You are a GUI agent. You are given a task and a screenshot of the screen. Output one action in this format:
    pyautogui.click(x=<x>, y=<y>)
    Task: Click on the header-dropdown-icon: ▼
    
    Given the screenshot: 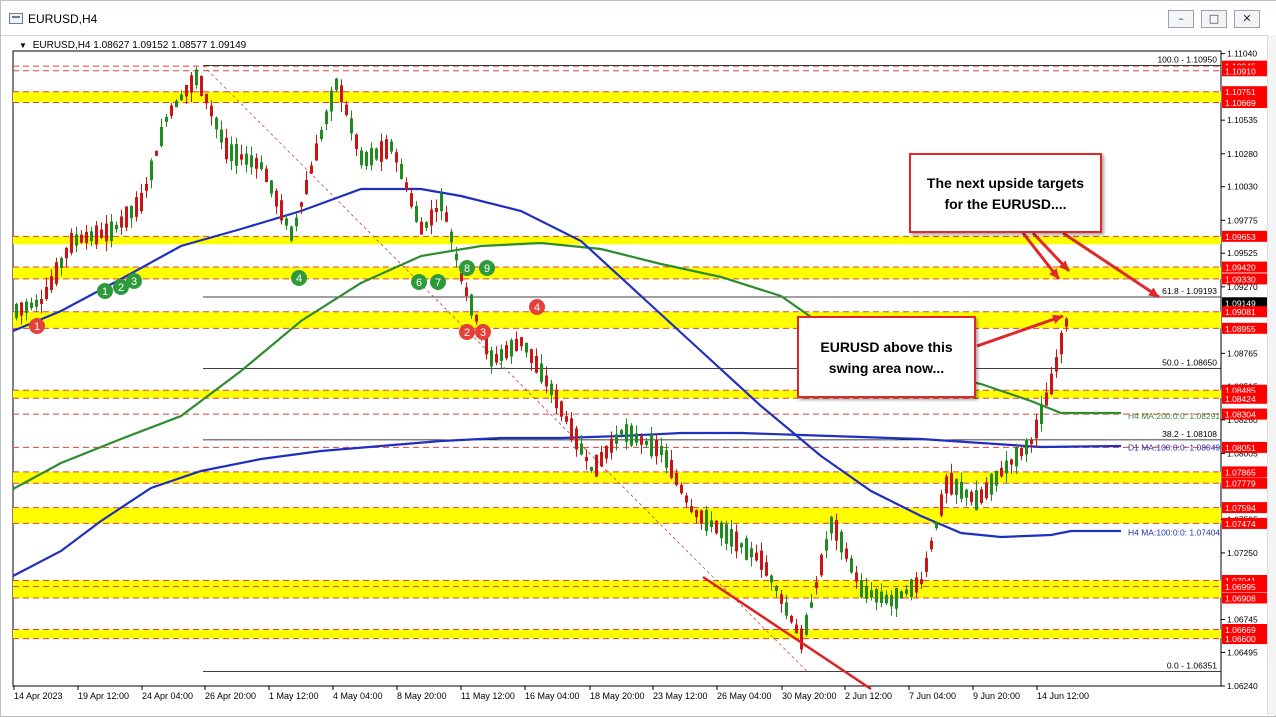 What is the action you would take?
    pyautogui.click(x=23, y=45)
    